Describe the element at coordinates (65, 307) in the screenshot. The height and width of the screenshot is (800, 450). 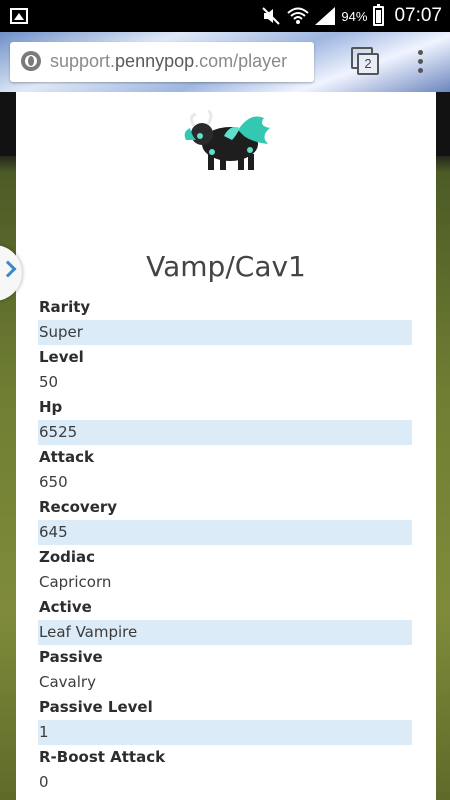
I see `stat-label-rarity: Rarity` at that location.